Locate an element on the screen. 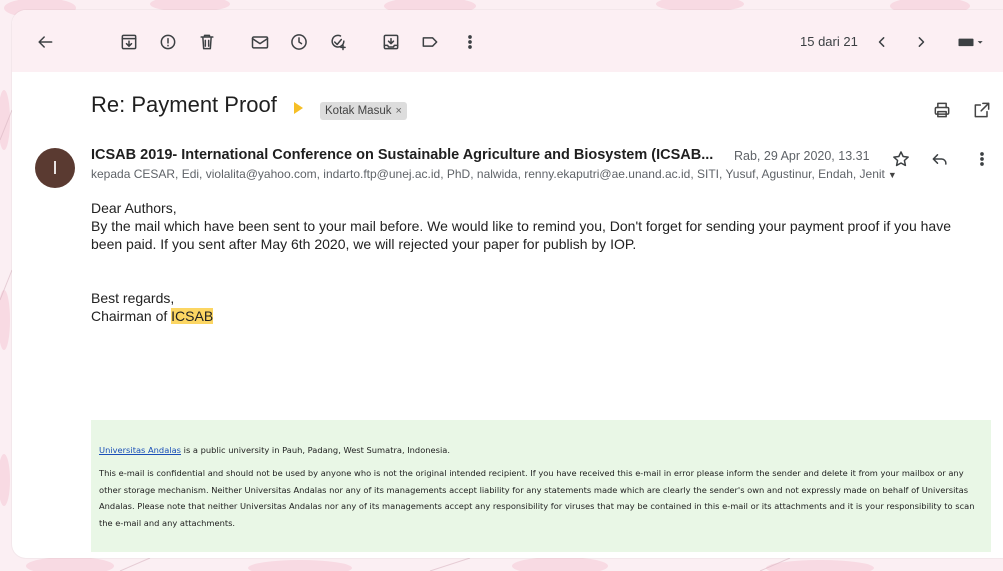 This screenshot has height=571, width=1003. archive-icon is located at coordinates (129, 42).